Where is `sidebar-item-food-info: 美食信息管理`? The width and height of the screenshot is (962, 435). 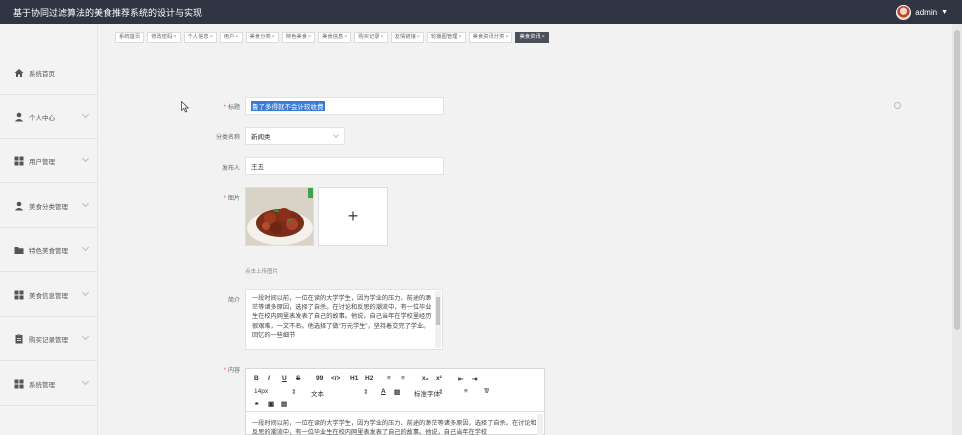 sidebar-item-food-info: 美食信息管理 is located at coordinates (49, 295).